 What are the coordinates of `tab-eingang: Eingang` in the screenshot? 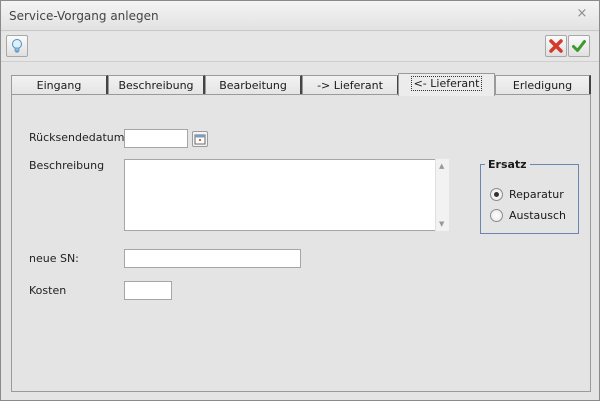 It's located at (59, 85).